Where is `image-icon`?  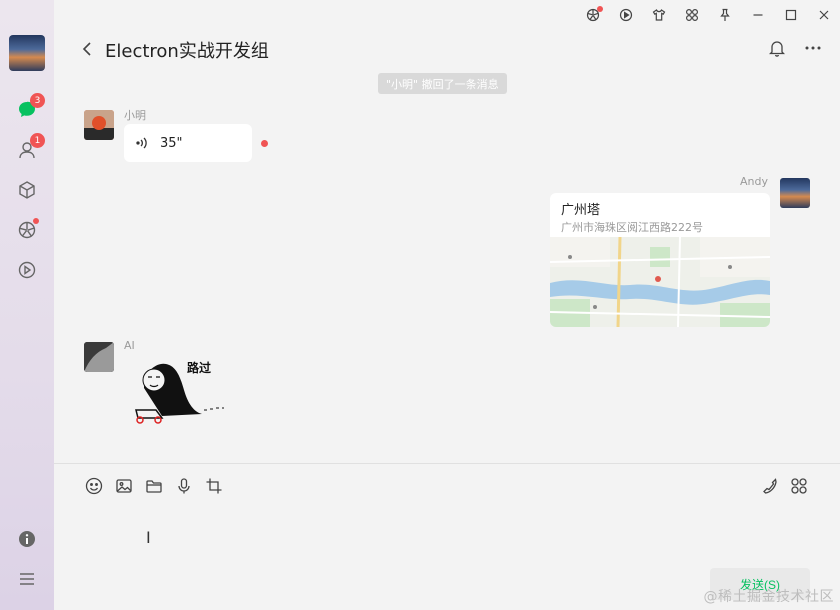
image-icon is located at coordinates (124, 486).